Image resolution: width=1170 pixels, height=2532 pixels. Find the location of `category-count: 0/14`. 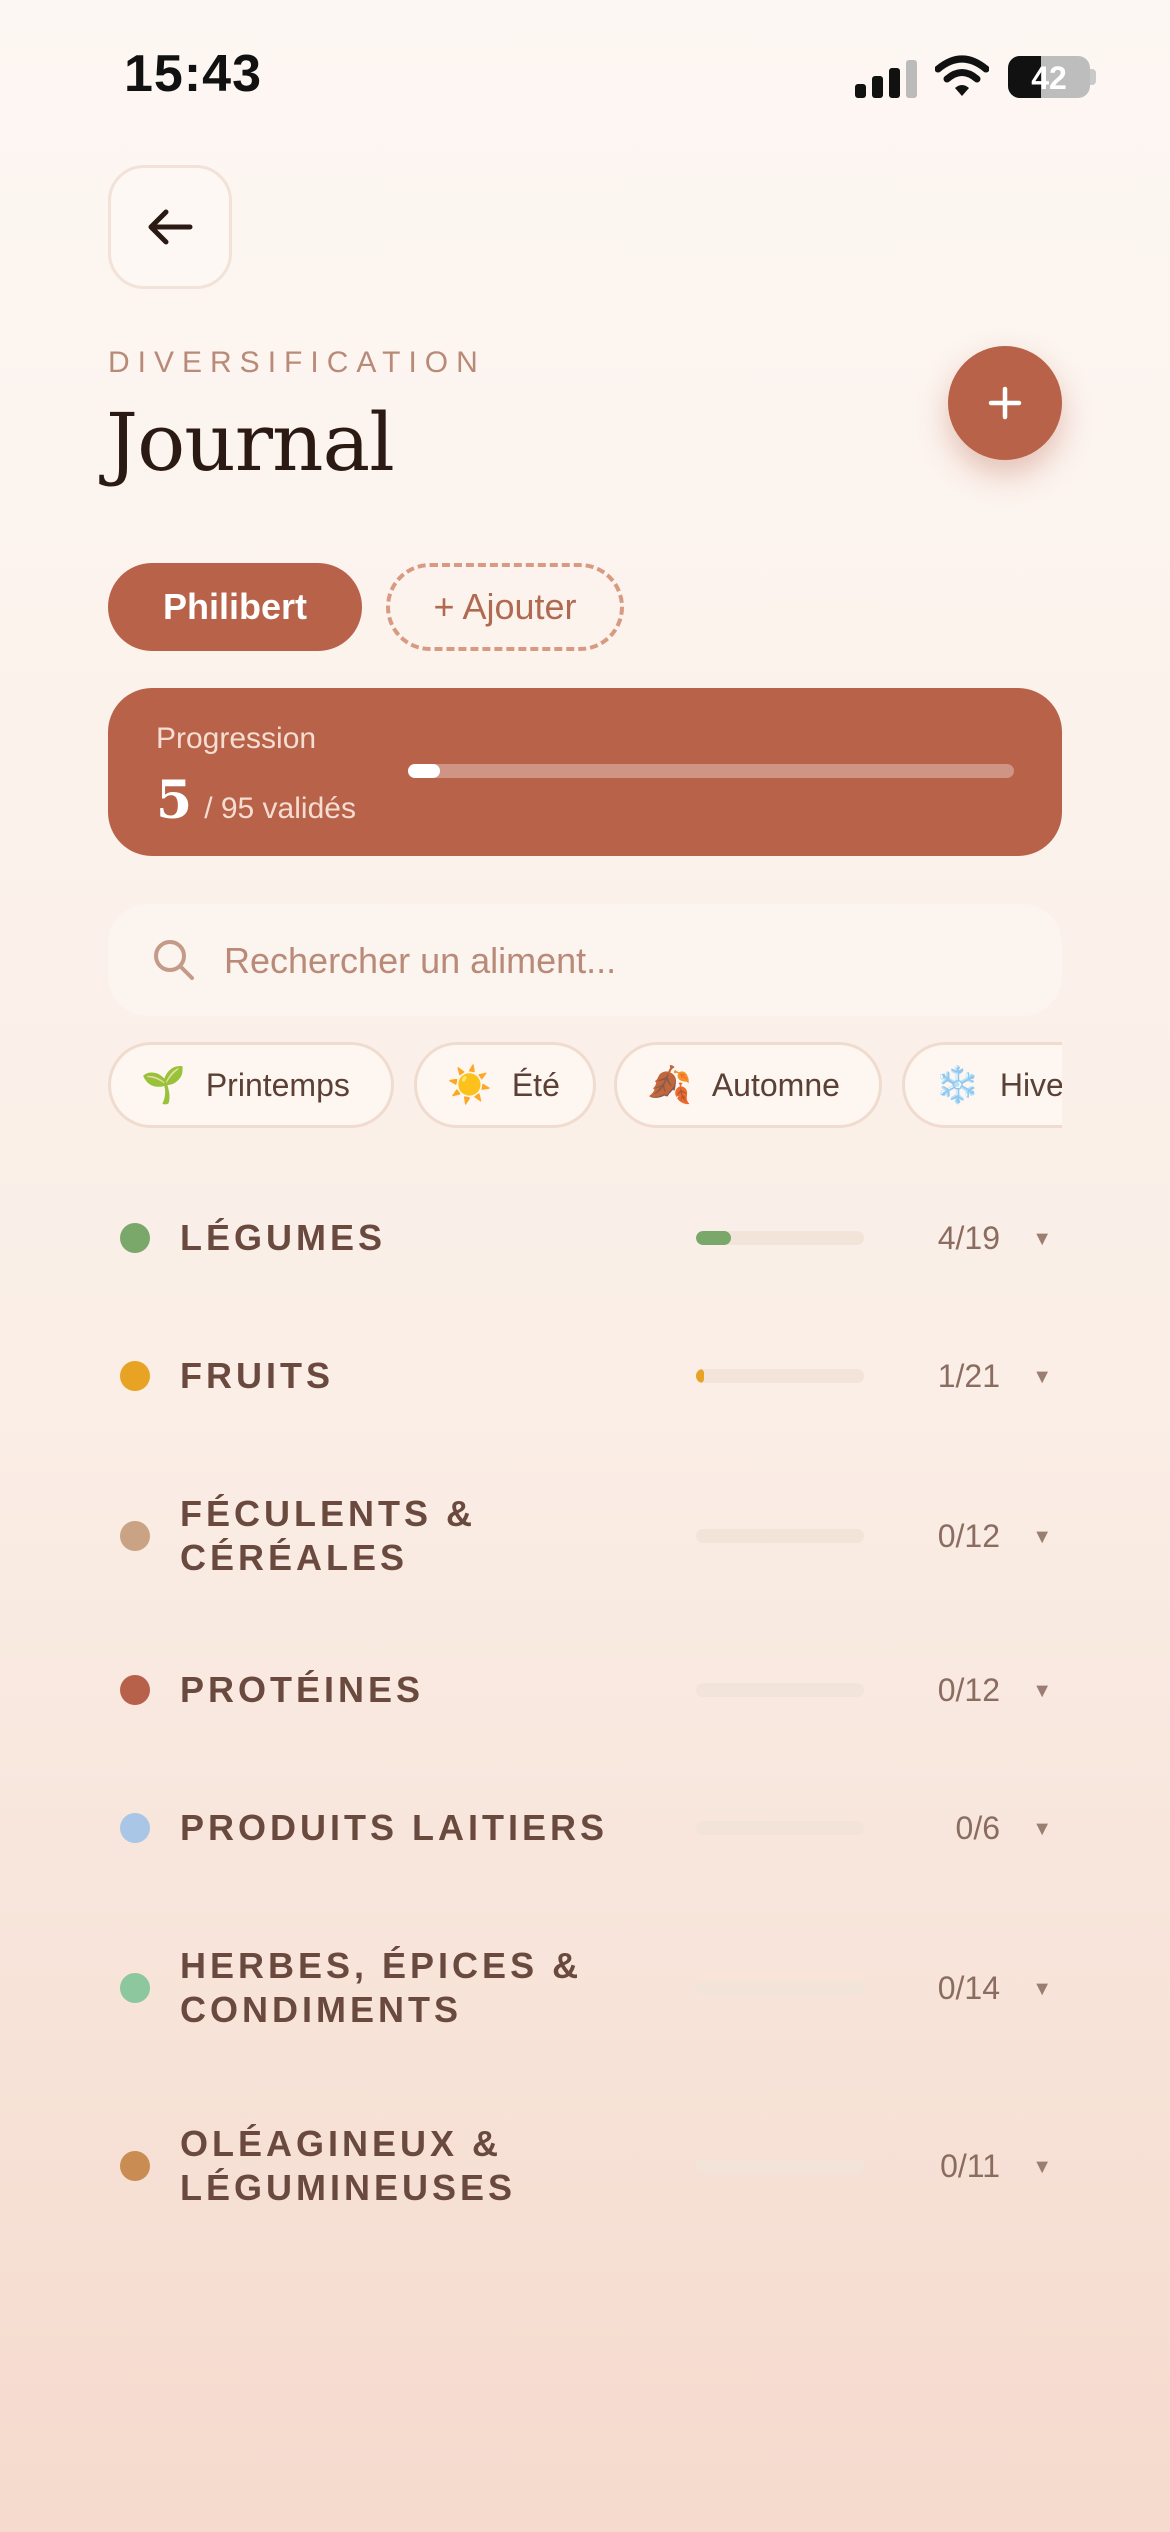

category-count: 0/14 is located at coordinates (968, 1988).